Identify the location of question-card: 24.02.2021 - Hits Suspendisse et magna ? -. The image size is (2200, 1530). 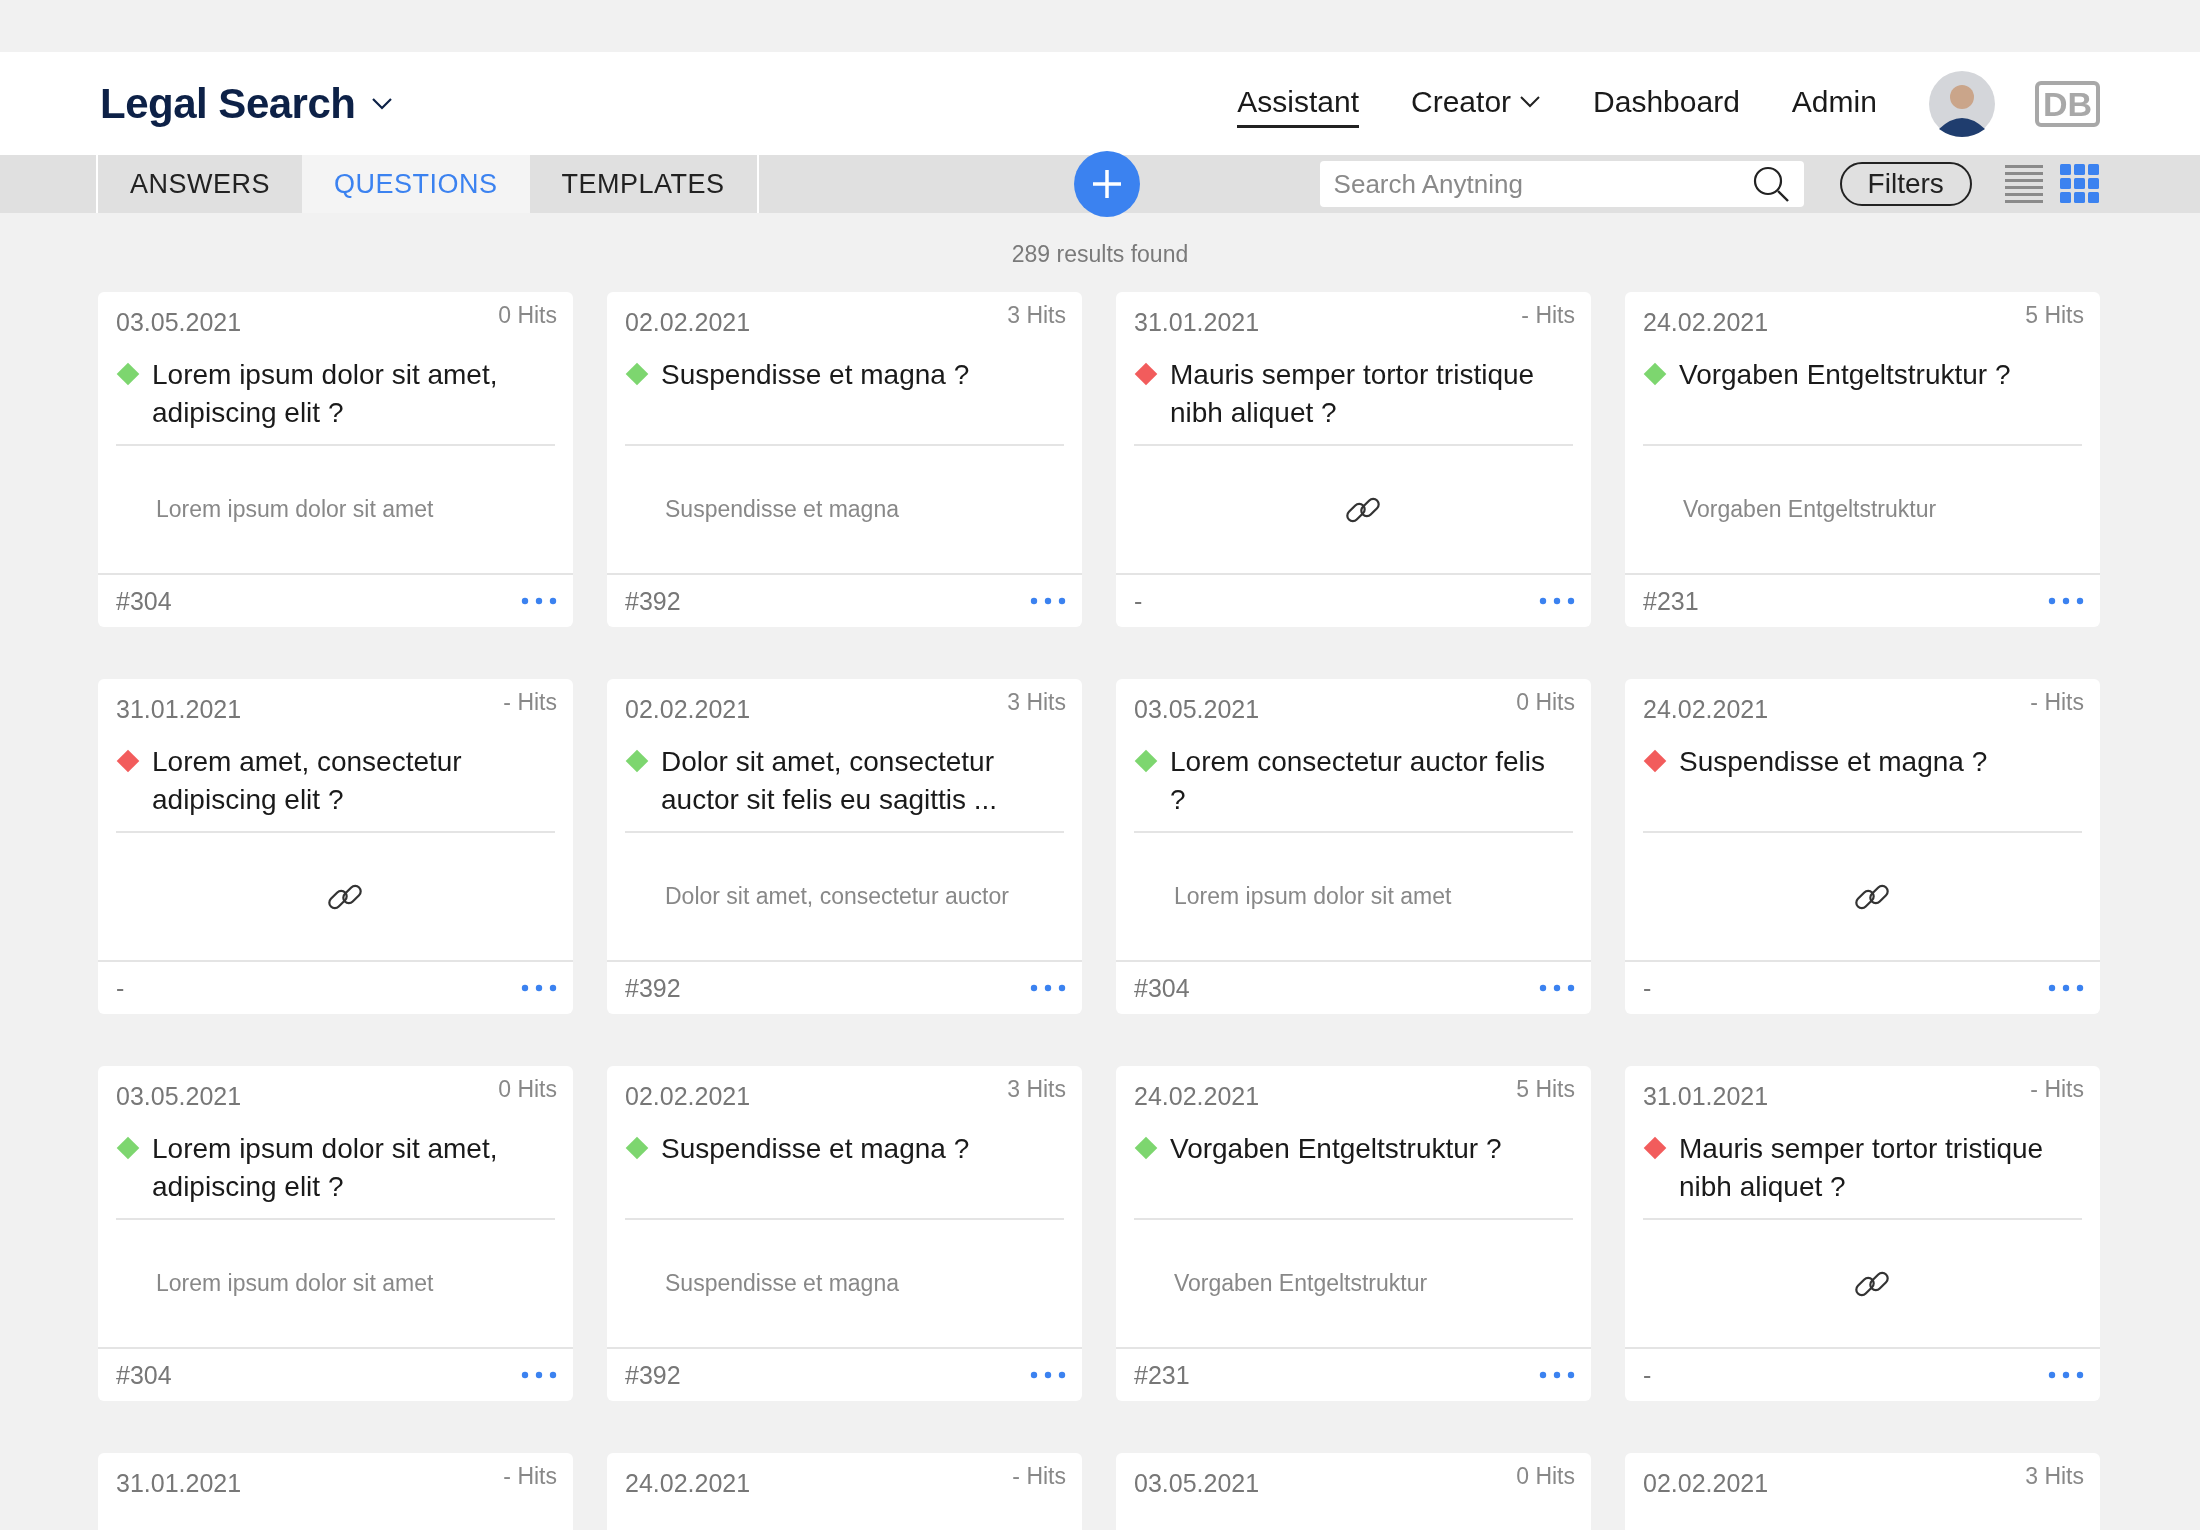
(1862, 846).